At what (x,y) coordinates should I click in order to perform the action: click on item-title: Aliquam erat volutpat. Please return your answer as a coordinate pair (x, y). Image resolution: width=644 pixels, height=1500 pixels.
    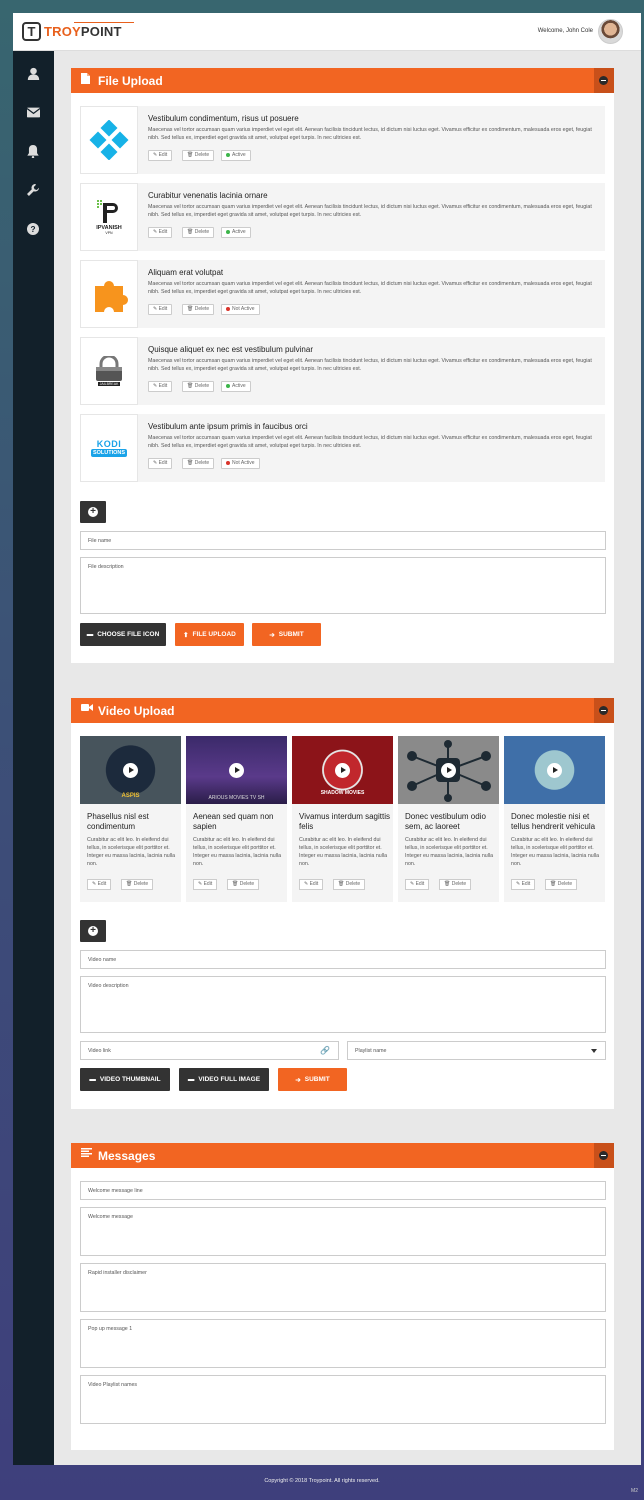
    Looking at the image, I should click on (186, 272).